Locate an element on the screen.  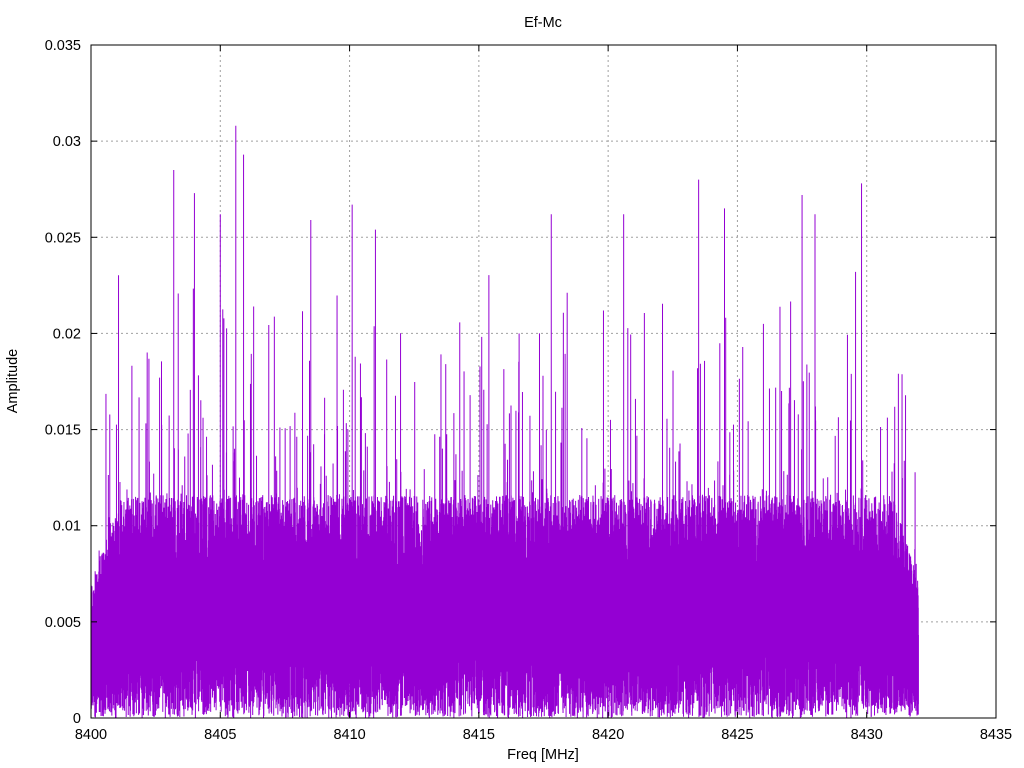
y-tick-label: 0.025 is located at coordinates (63, 238).